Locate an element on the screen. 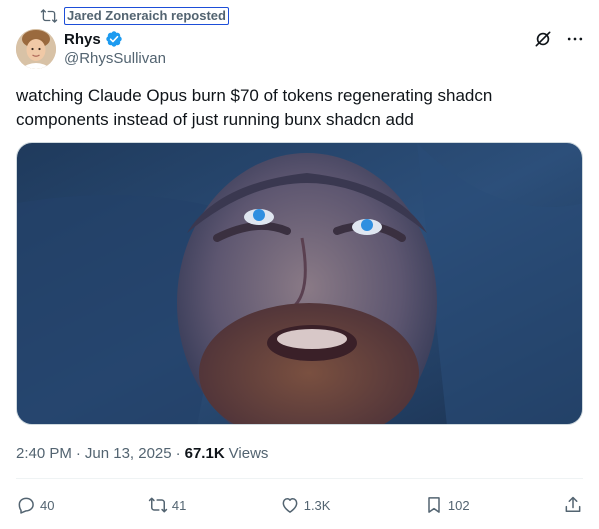 This screenshot has width=599, height=529. views-label: Views is located at coordinates (248, 453).